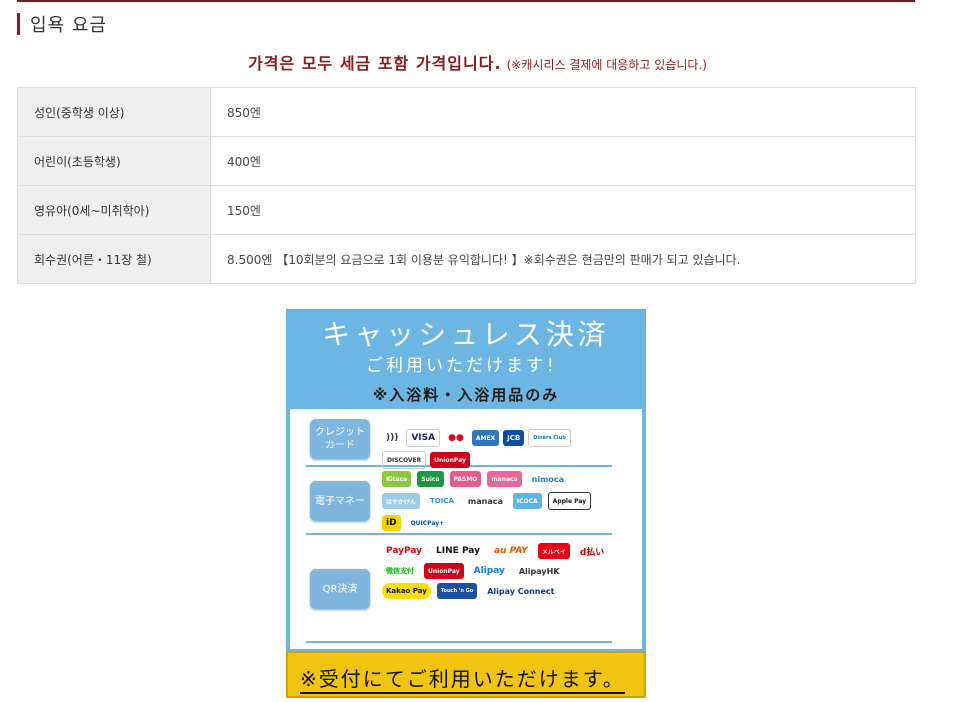 Image resolution: width=955 pixels, height=702 pixels. What do you see at coordinates (114, 259) in the screenshot?
I see `fee-label: 회수권(어른・11장 철)` at bounding box center [114, 259].